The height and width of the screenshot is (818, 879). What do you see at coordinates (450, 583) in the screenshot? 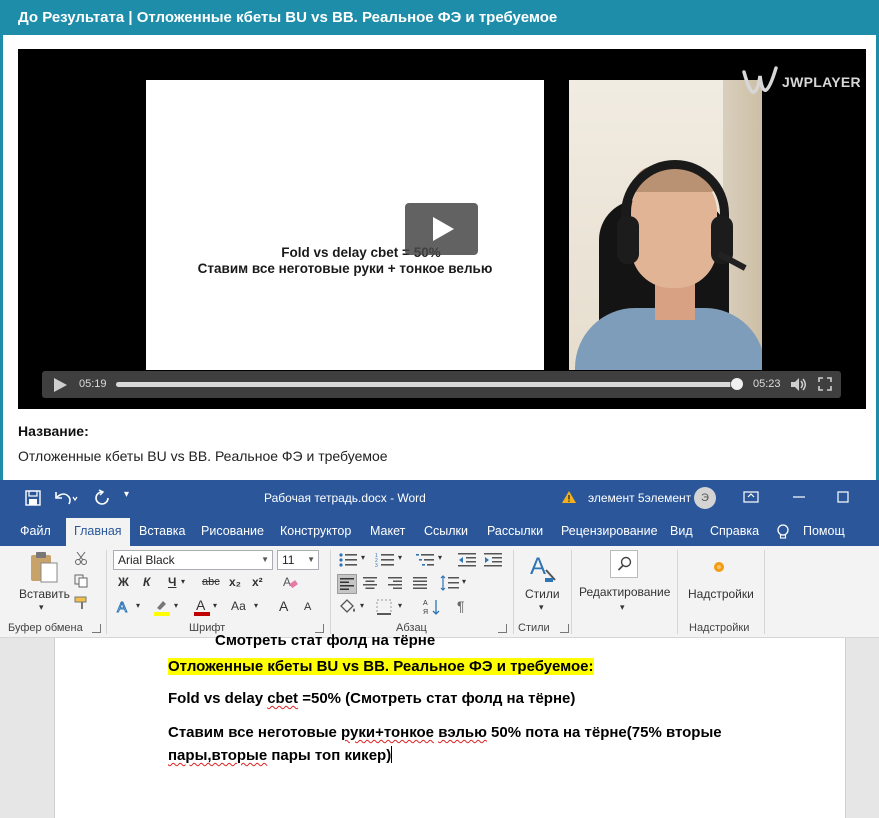
I see `line-spacing-icon` at bounding box center [450, 583].